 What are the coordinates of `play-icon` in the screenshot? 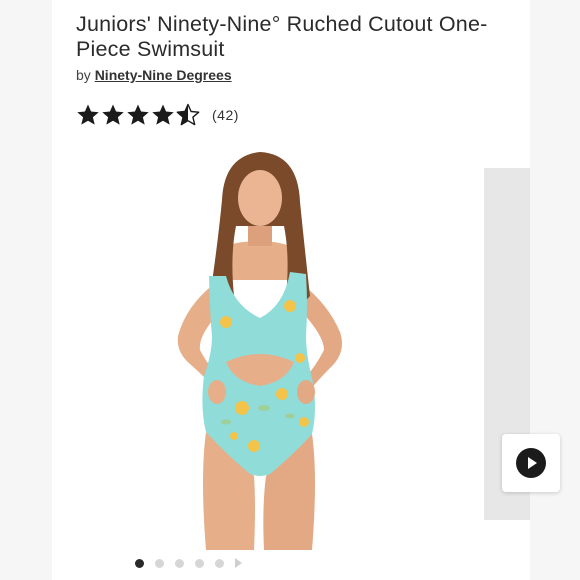 It's located at (531, 463).